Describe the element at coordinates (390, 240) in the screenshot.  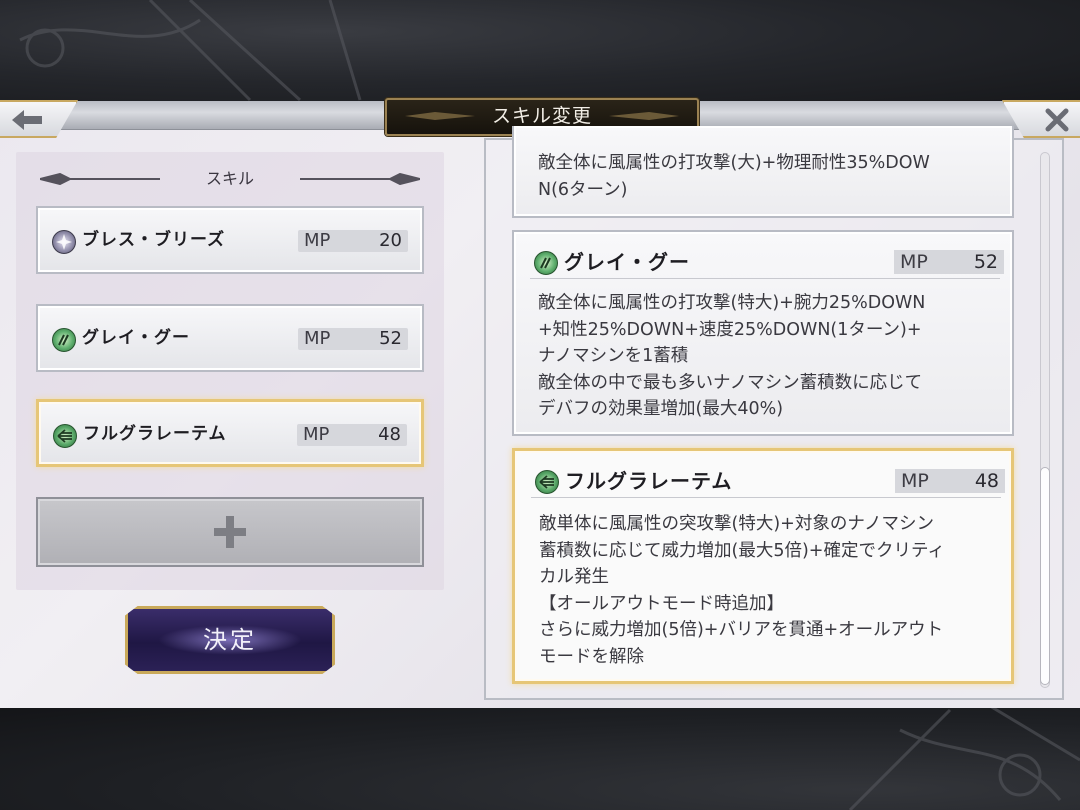
I see `mp-value: 20` at that location.